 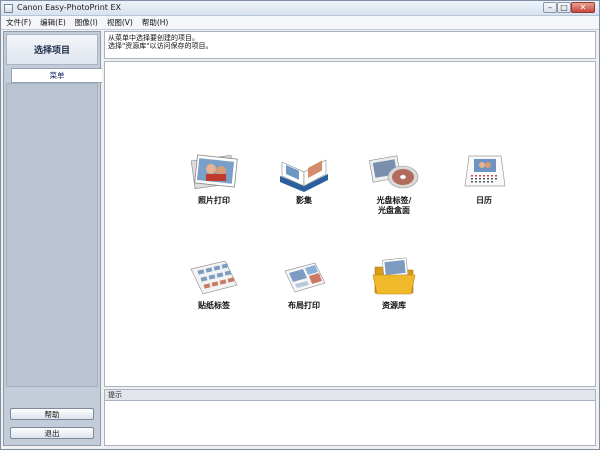 What do you see at coordinates (86, 22) in the screenshot?
I see `menu-image: 图像(I)` at bounding box center [86, 22].